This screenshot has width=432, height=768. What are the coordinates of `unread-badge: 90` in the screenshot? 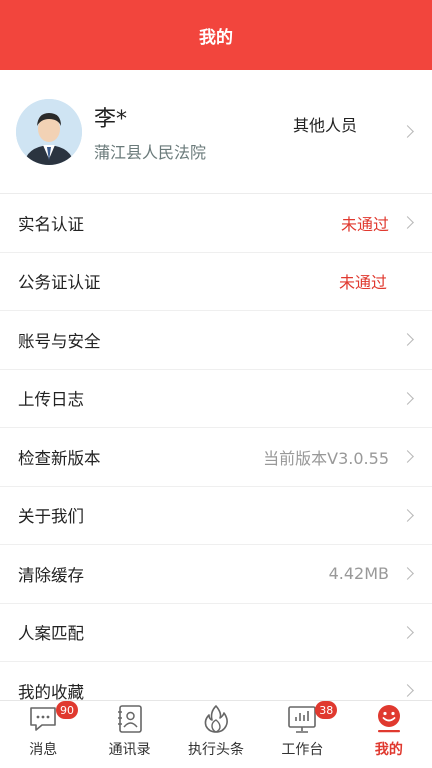 It's located at (67, 710).